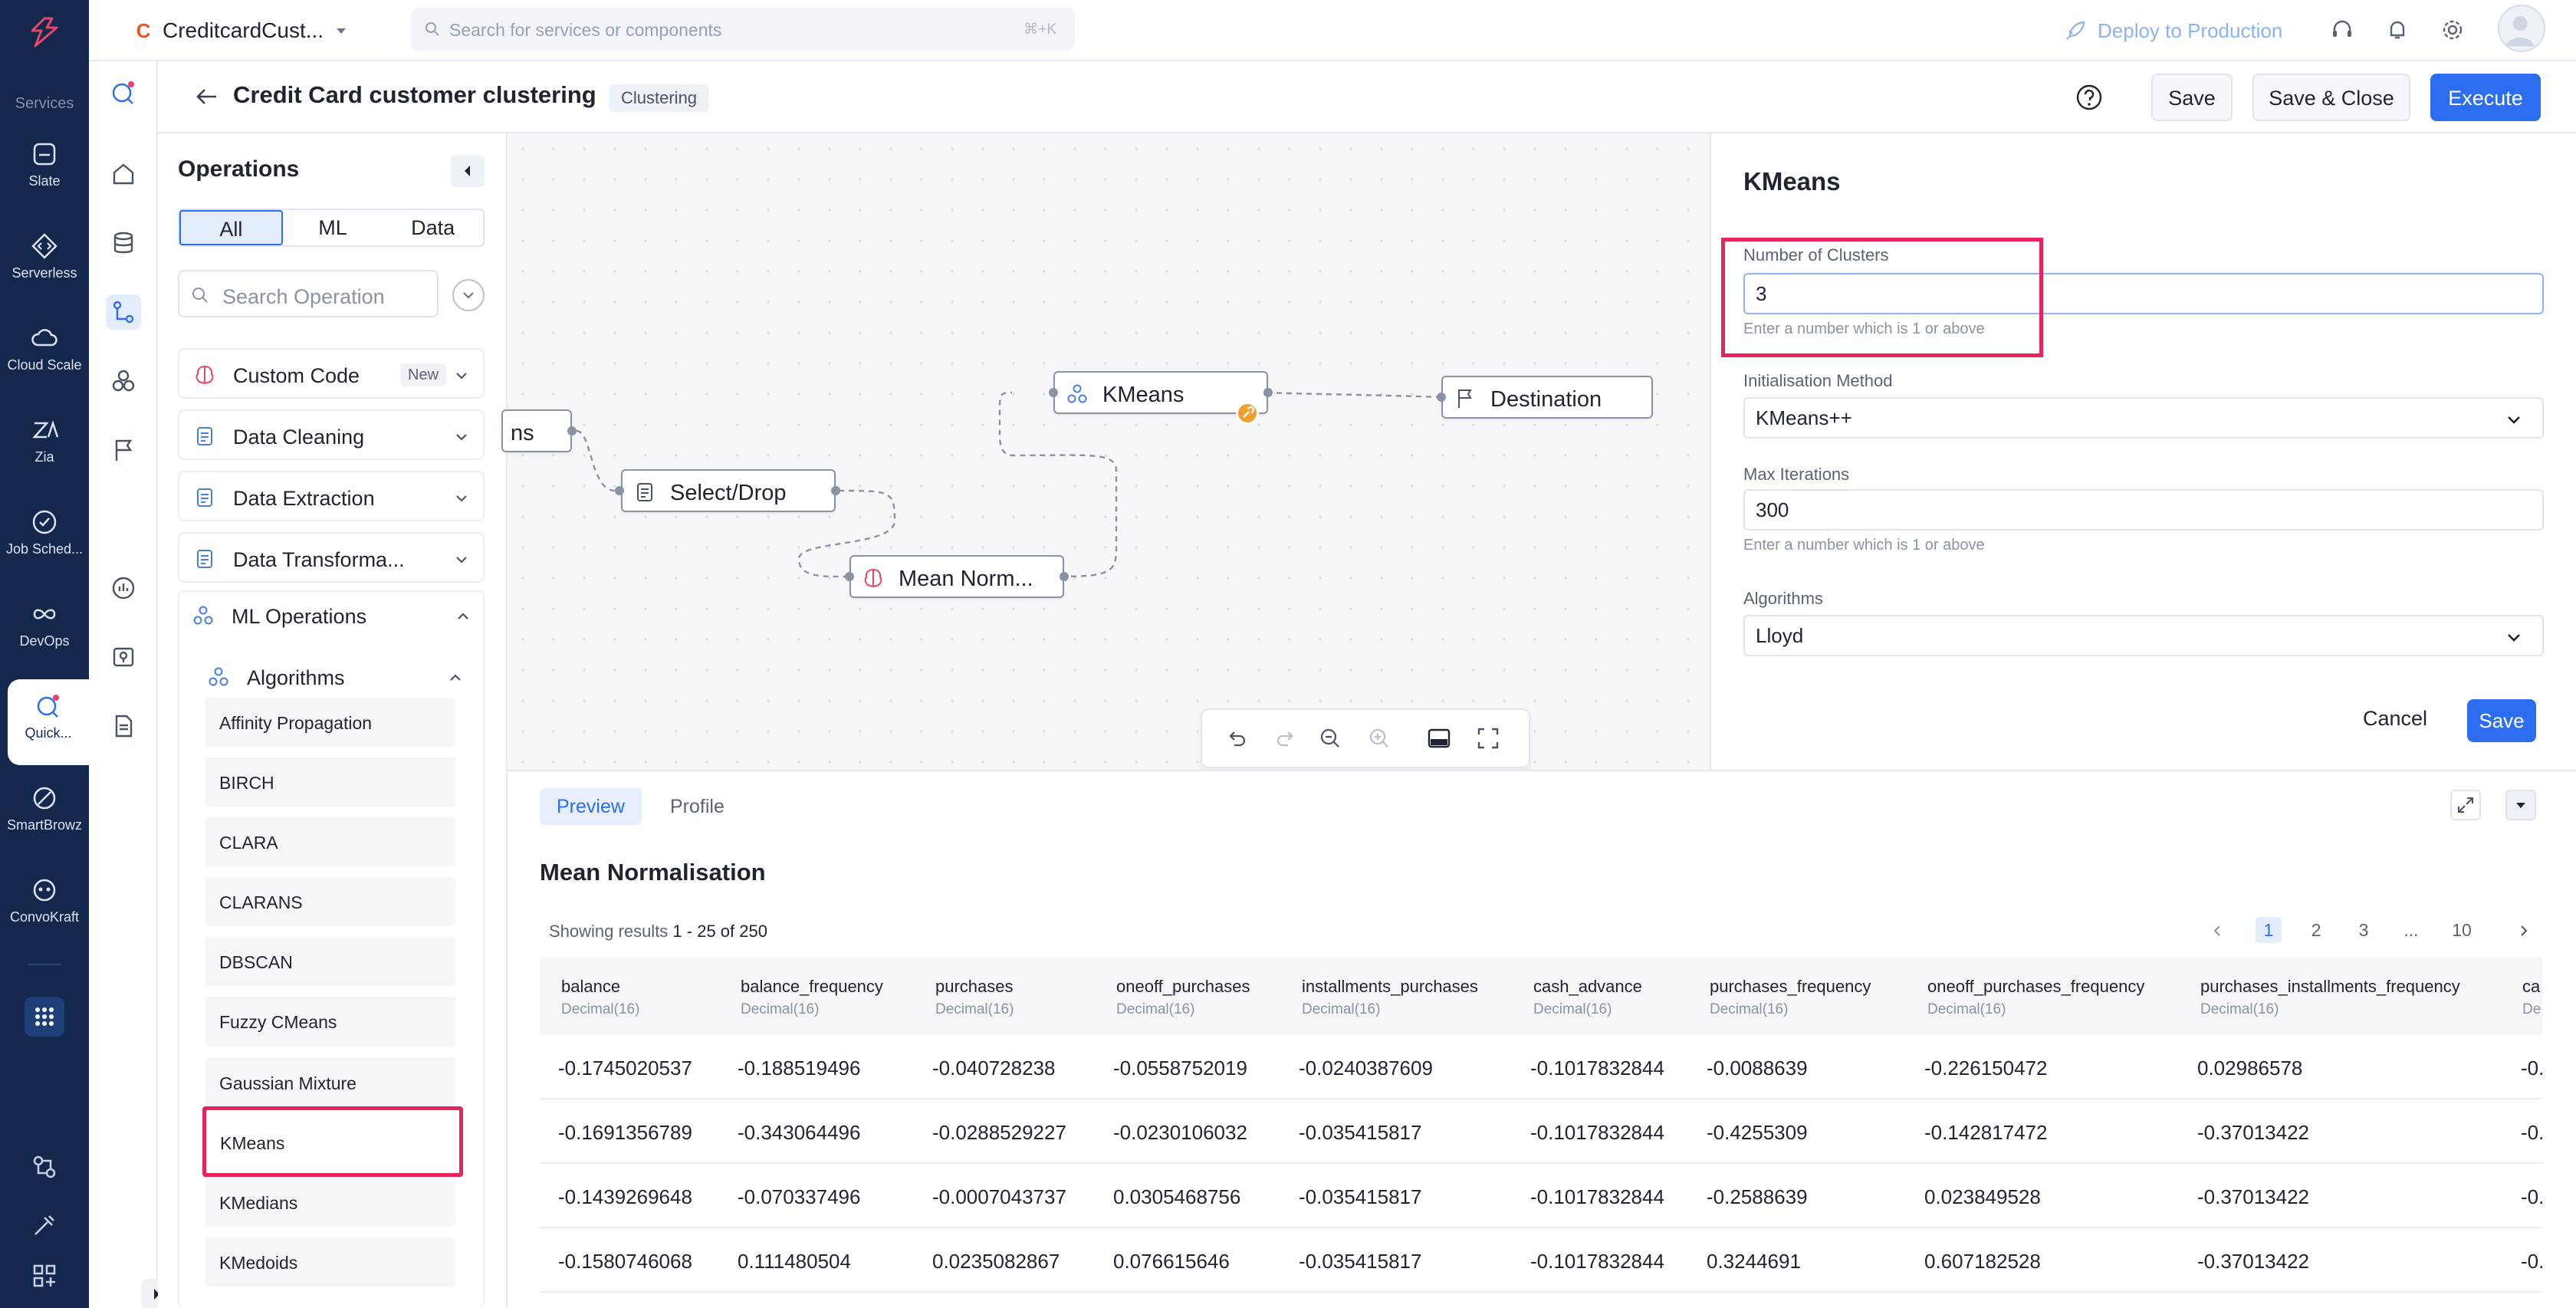  I want to click on zoom-in-button, so click(1380, 739).